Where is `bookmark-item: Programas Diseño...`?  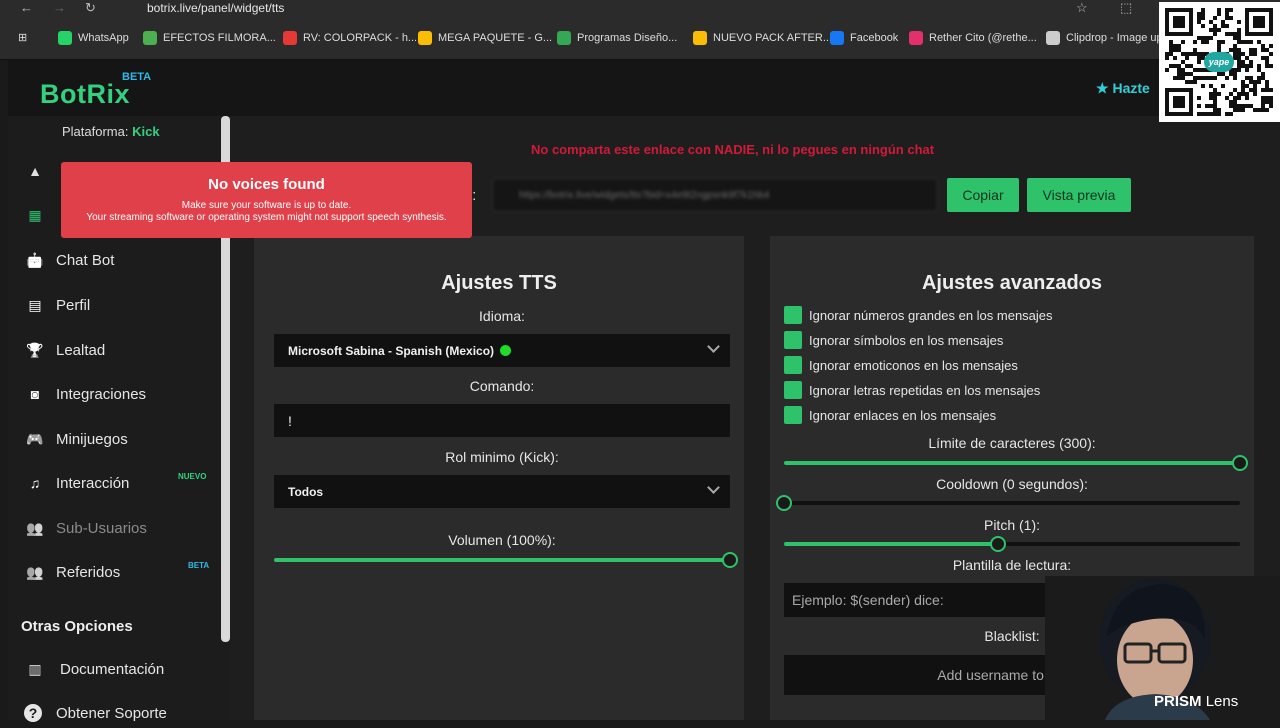 bookmark-item: Programas Diseño... is located at coordinates (617, 38).